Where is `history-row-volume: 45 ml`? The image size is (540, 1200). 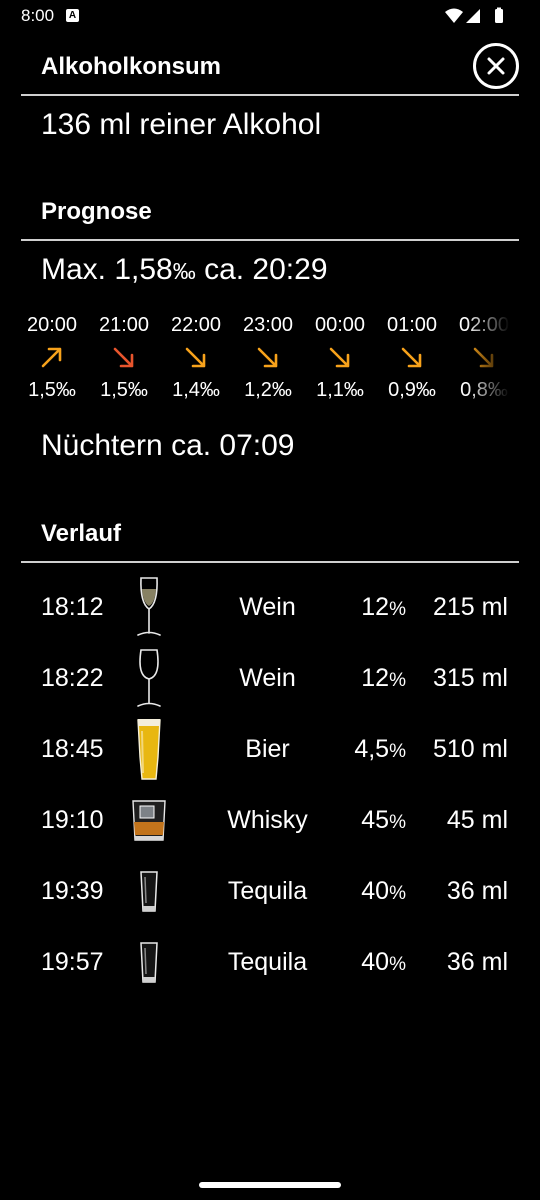
history-row-volume: 45 ml is located at coordinates (477, 820).